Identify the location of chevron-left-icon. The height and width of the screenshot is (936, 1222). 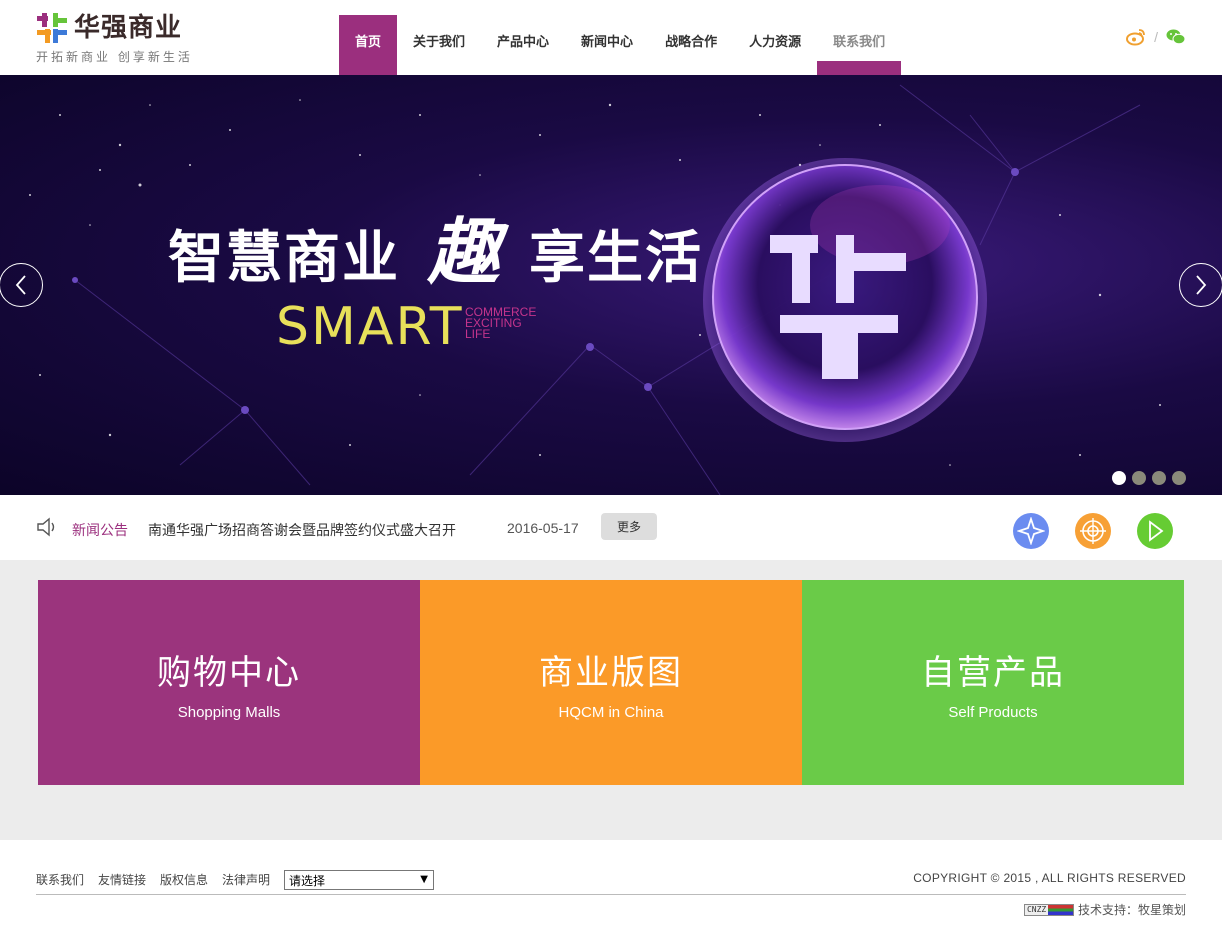
(20, 285).